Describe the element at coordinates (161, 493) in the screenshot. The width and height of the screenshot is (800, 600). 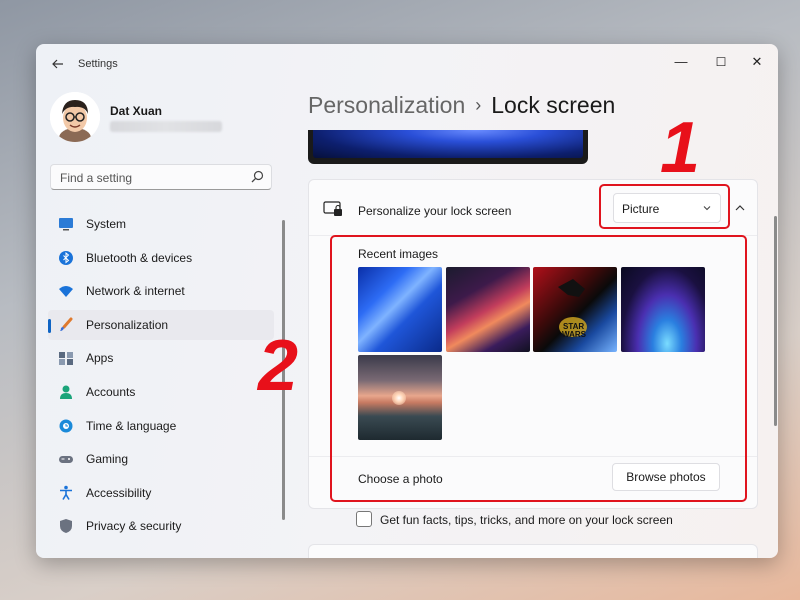
I see `sidebar-item-accessibility: Accessibility` at that location.